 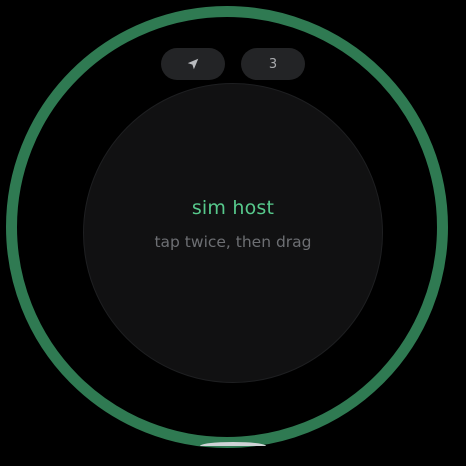 I want to click on bottom-drag-handle, so click(x=233, y=446).